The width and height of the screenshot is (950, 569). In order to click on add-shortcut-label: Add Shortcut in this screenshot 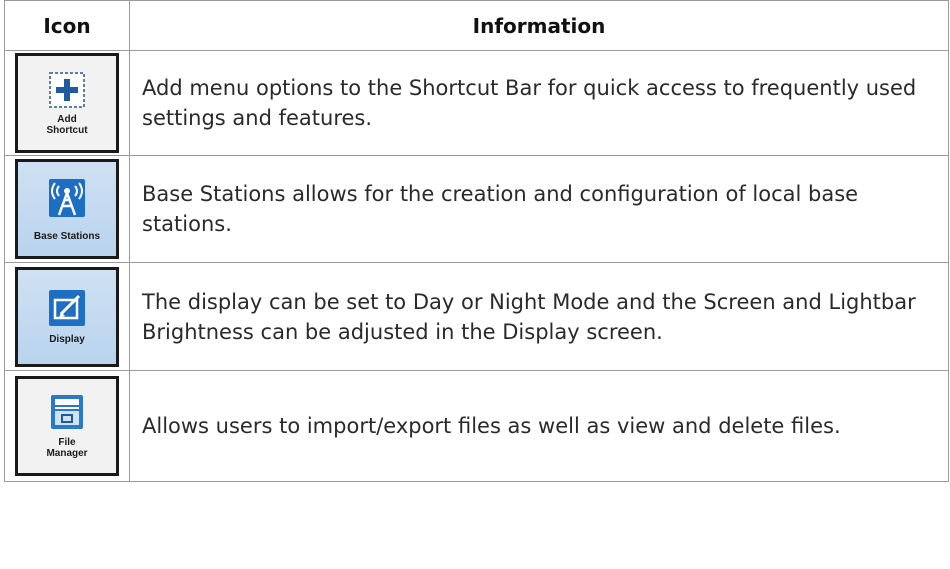, I will do `click(67, 125)`.